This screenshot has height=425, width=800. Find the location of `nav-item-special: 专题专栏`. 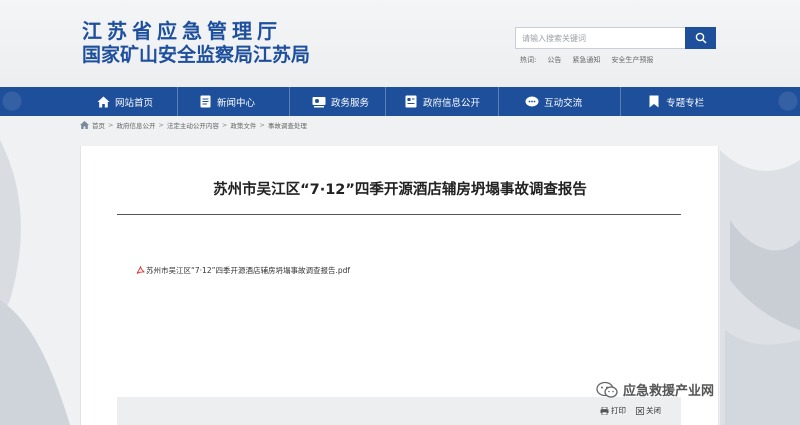

nav-item-special: 专题专栏 is located at coordinates (662, 101).